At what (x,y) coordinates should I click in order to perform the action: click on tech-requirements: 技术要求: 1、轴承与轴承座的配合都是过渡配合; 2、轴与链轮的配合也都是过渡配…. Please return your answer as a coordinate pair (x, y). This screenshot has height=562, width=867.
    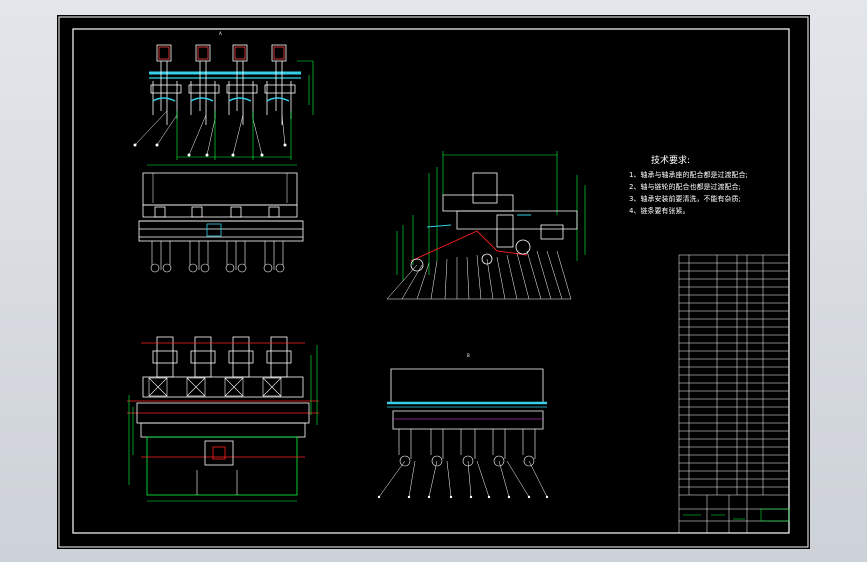
    Looking at the image, I should click on (688, 186).